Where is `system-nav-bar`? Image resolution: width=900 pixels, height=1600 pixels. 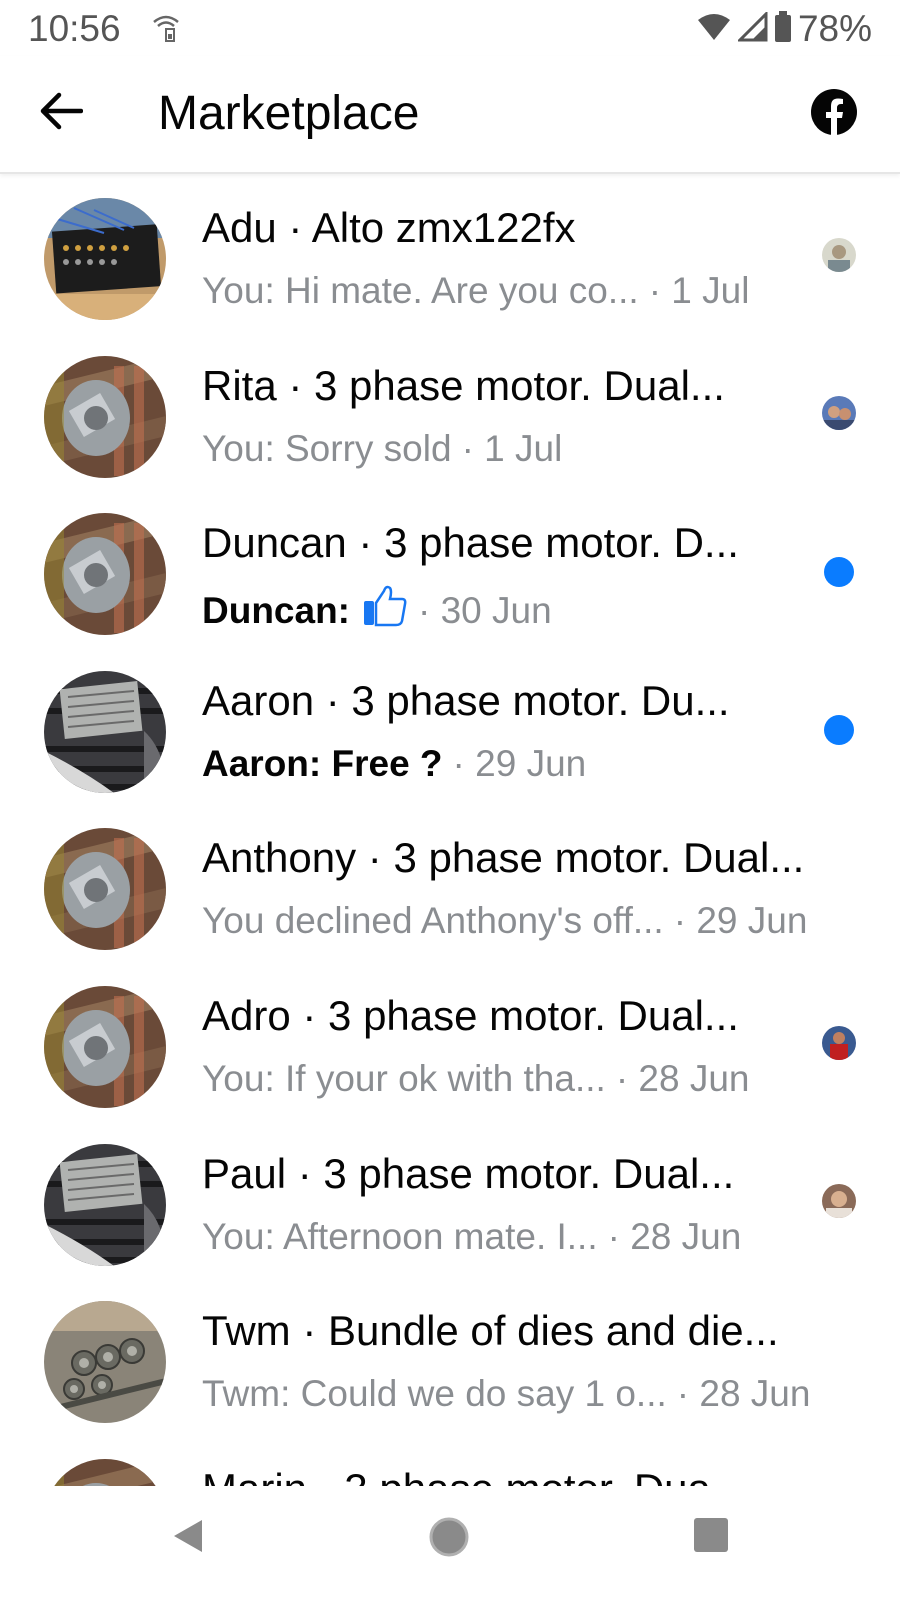 system-nav-bar is located at coordinates (450, 1543).